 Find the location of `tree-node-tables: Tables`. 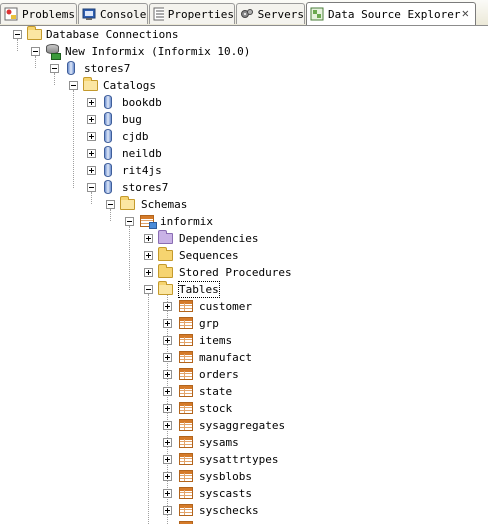

tree-node-tables: Tables is located at coordinates (150, 289).